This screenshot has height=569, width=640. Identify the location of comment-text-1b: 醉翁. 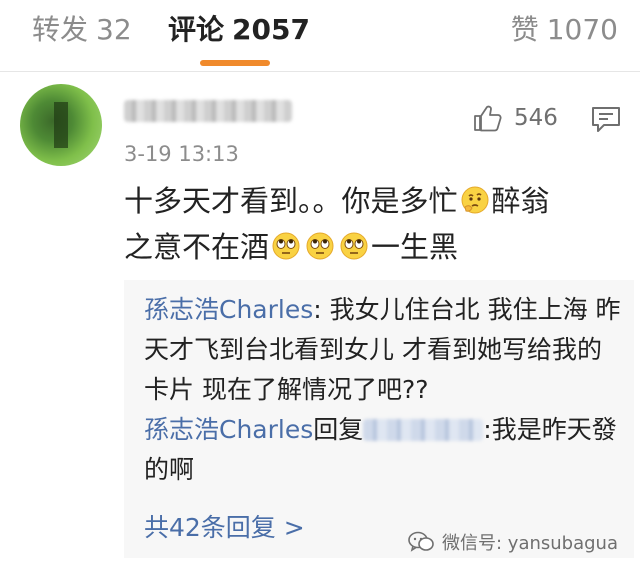
(520, 201).